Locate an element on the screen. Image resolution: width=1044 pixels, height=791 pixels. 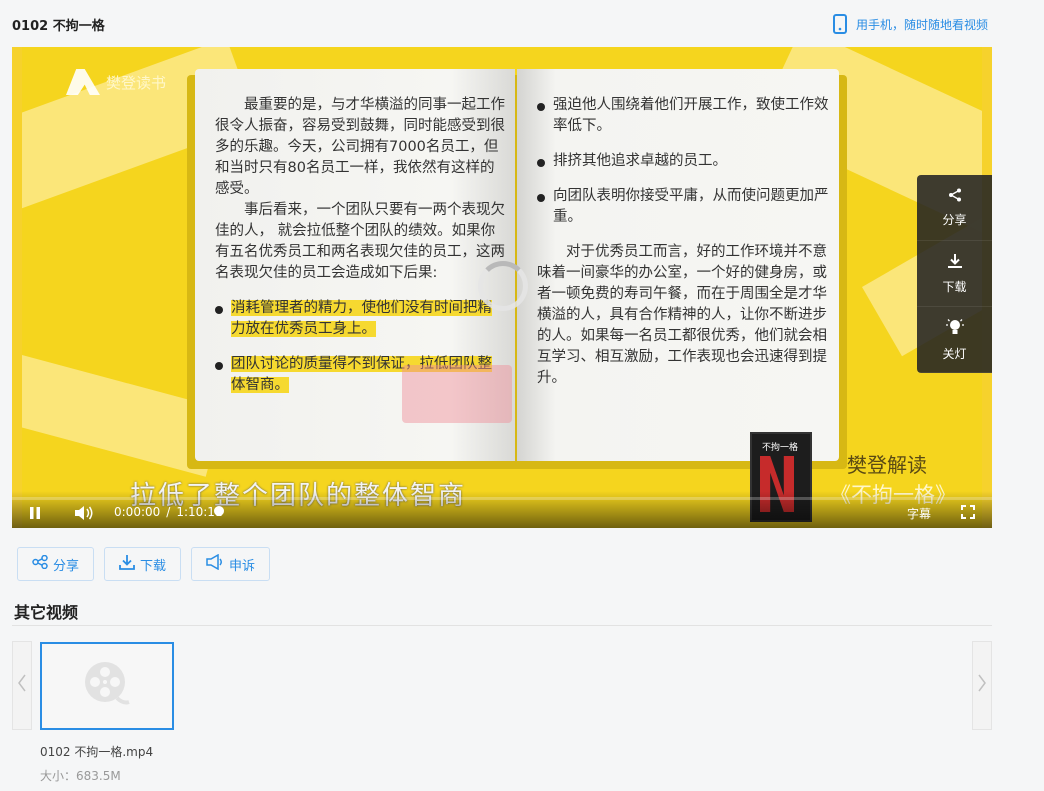
carousel-next-button is located at coordinates (982, 685).